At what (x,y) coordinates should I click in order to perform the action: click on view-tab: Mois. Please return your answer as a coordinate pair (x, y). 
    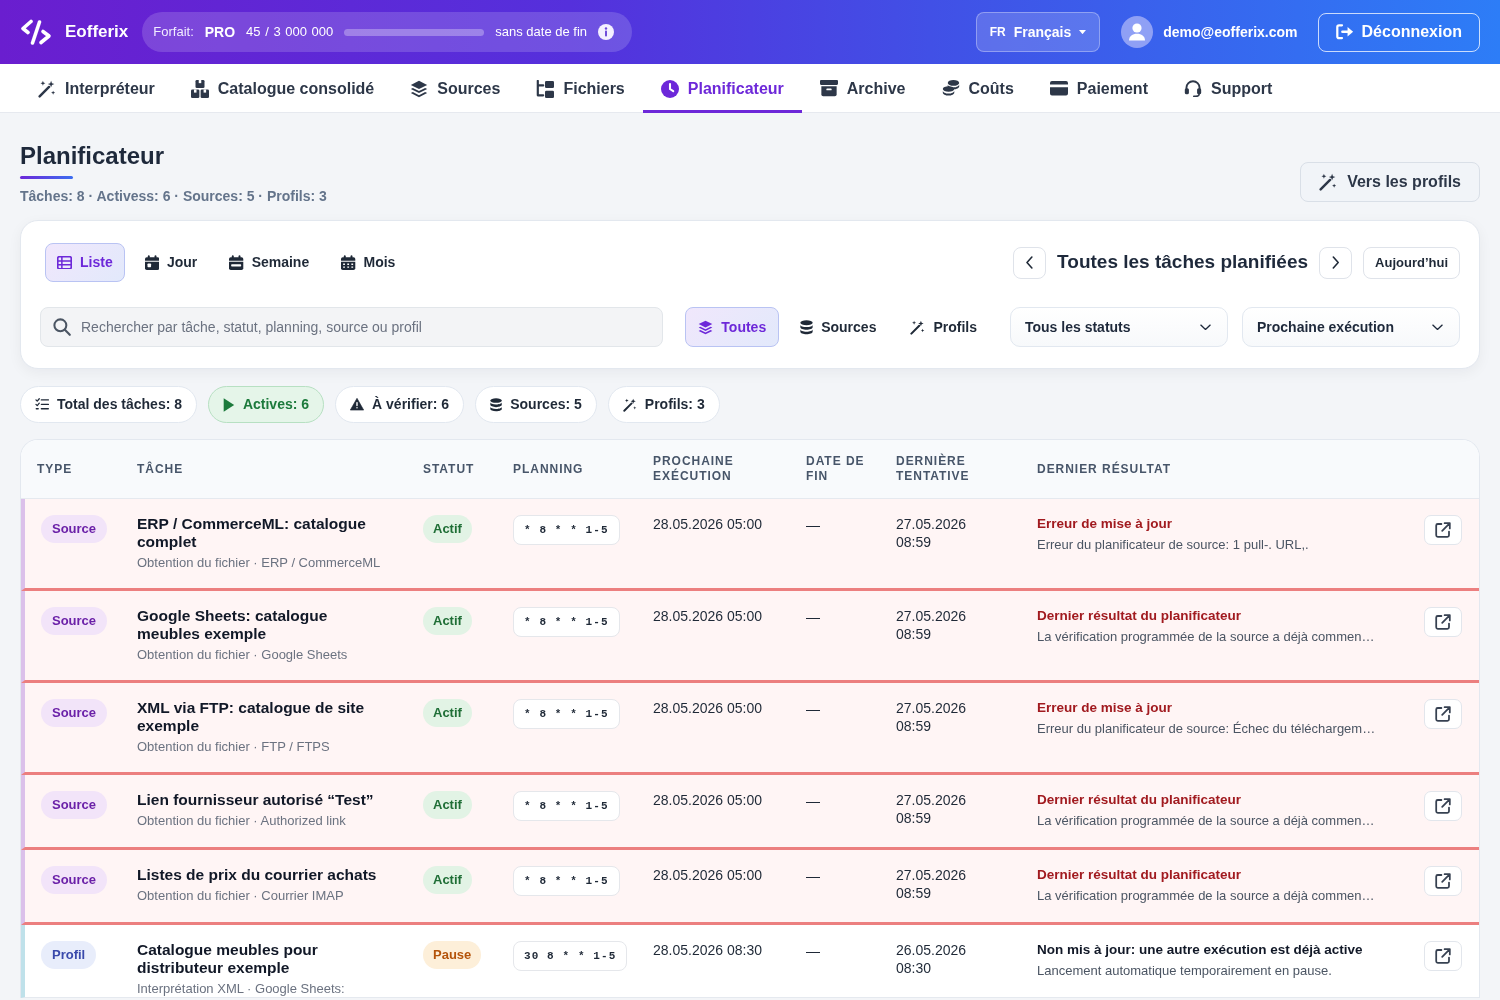
    Looking at the image, I should click on (368, 262).